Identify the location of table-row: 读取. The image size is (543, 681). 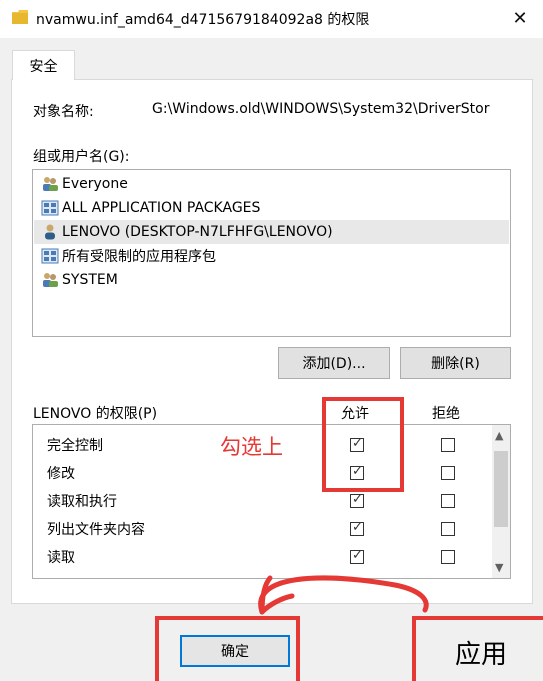
(267, 557).